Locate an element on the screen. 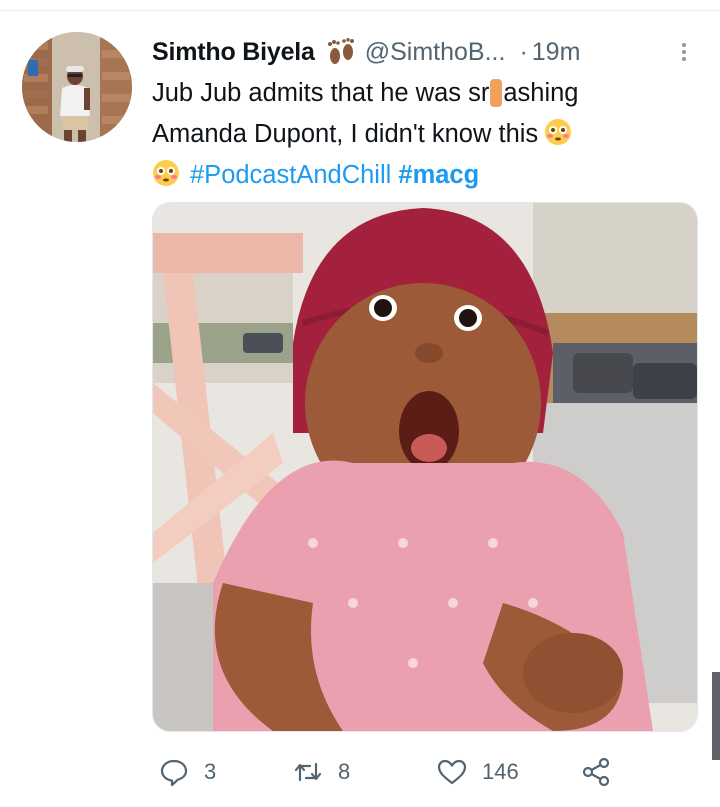  tweet-text-part: Amanda Dupont, I didn't know this is located at coordinates (345, 134).